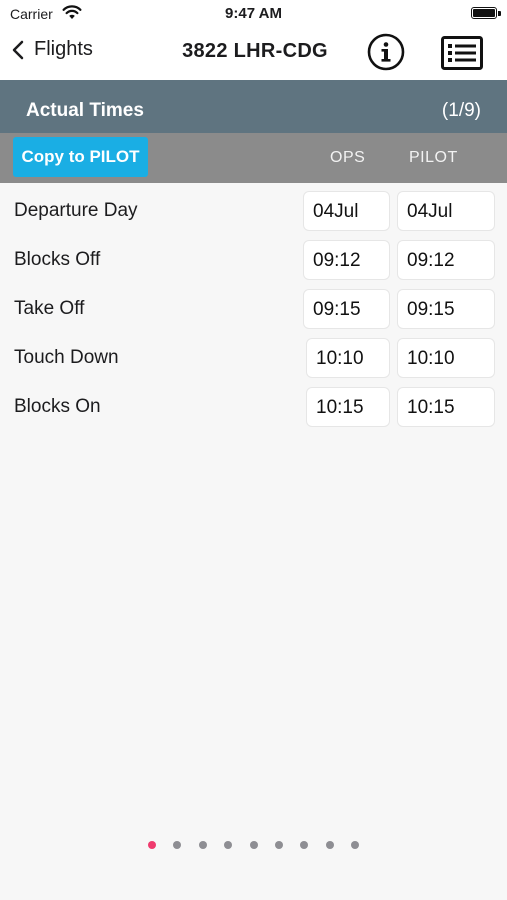  What do you see at coordinates (253, 106) in the screenshot?
I see `section-header: Actual Times (1/9)` at bounding box center [253, 106].